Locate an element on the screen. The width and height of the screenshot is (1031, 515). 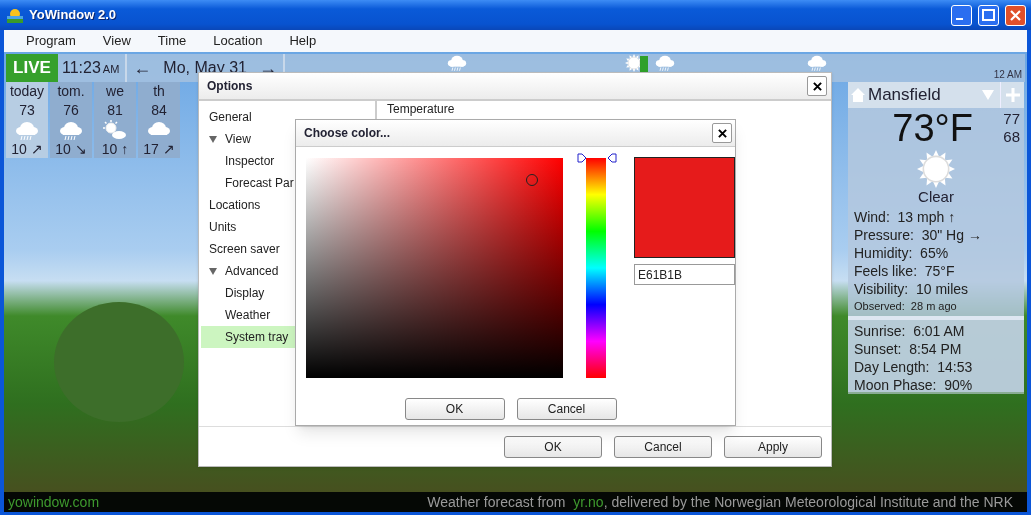
condition-label: Clear is located at coordinates (936, 196).